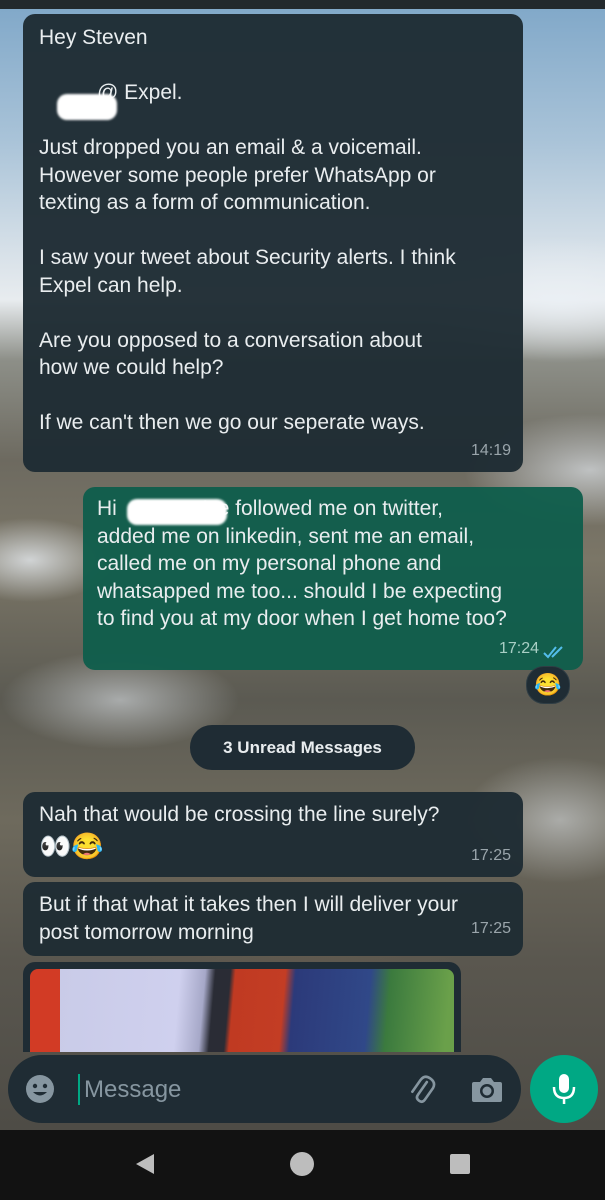  I want to click on mic-icon, so click(564, 1089).